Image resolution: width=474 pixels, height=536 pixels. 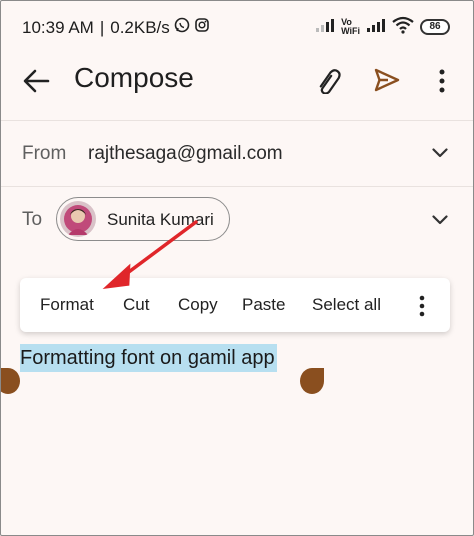 I want to click on wifi-icon, so click(x=403, y=27).